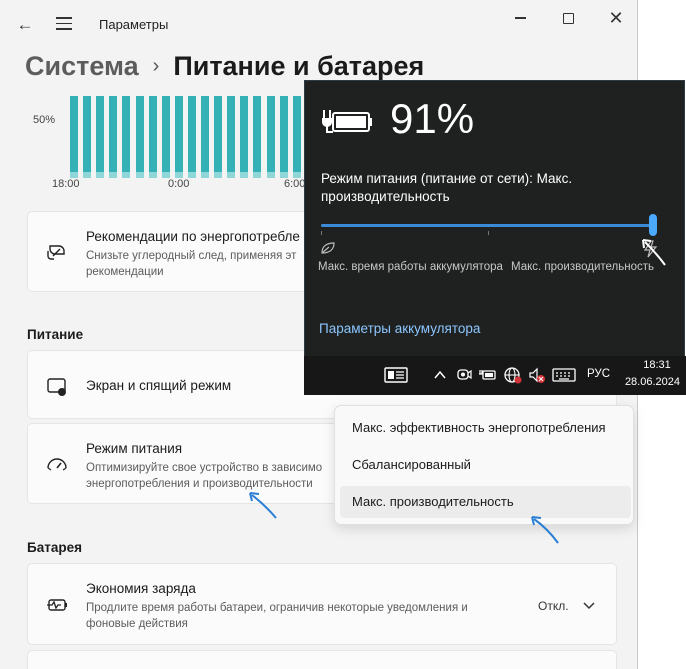 The width and height of the screenshot is (686, 669). Describe the element at coordinates (55, 334) in the screenshot. I see `power-section-heading: Питание` at that location.